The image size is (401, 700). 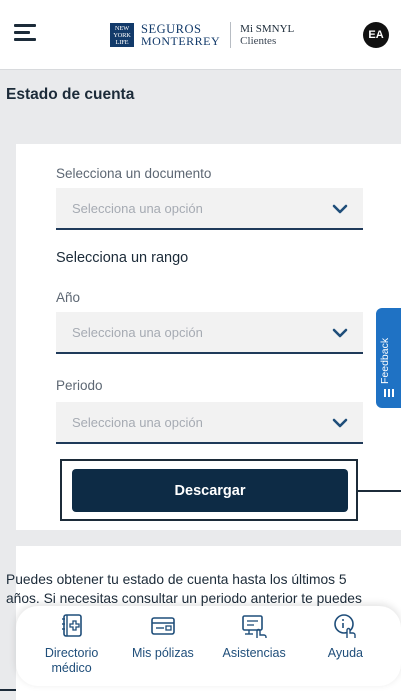 What do you see at coordinates (137, 208) in the screenshot?
I see `document-select-placeholder: Selecciona una opción` at bounding box center [137, 208].